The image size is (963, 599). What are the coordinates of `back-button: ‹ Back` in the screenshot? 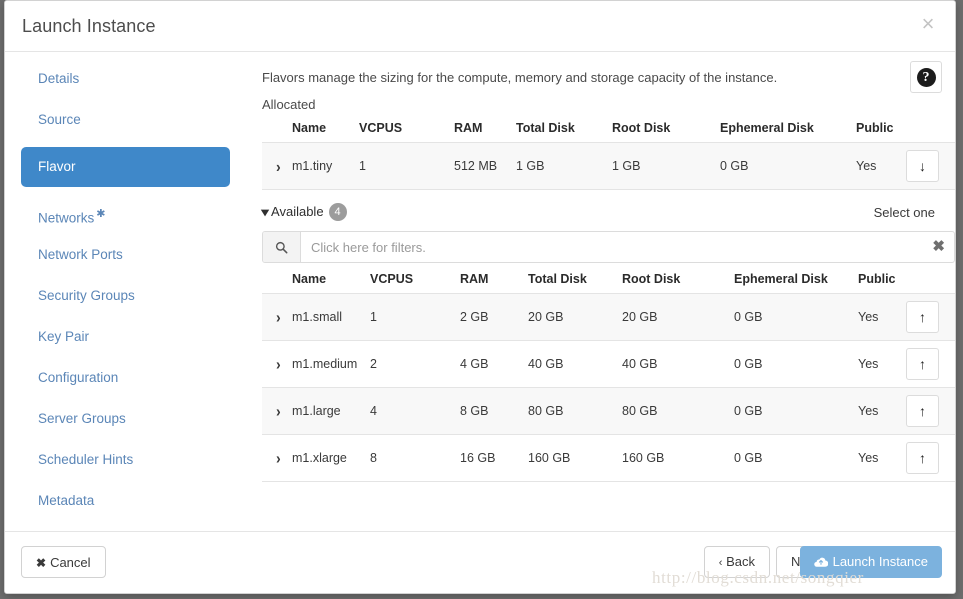 It's located at (736, 562).